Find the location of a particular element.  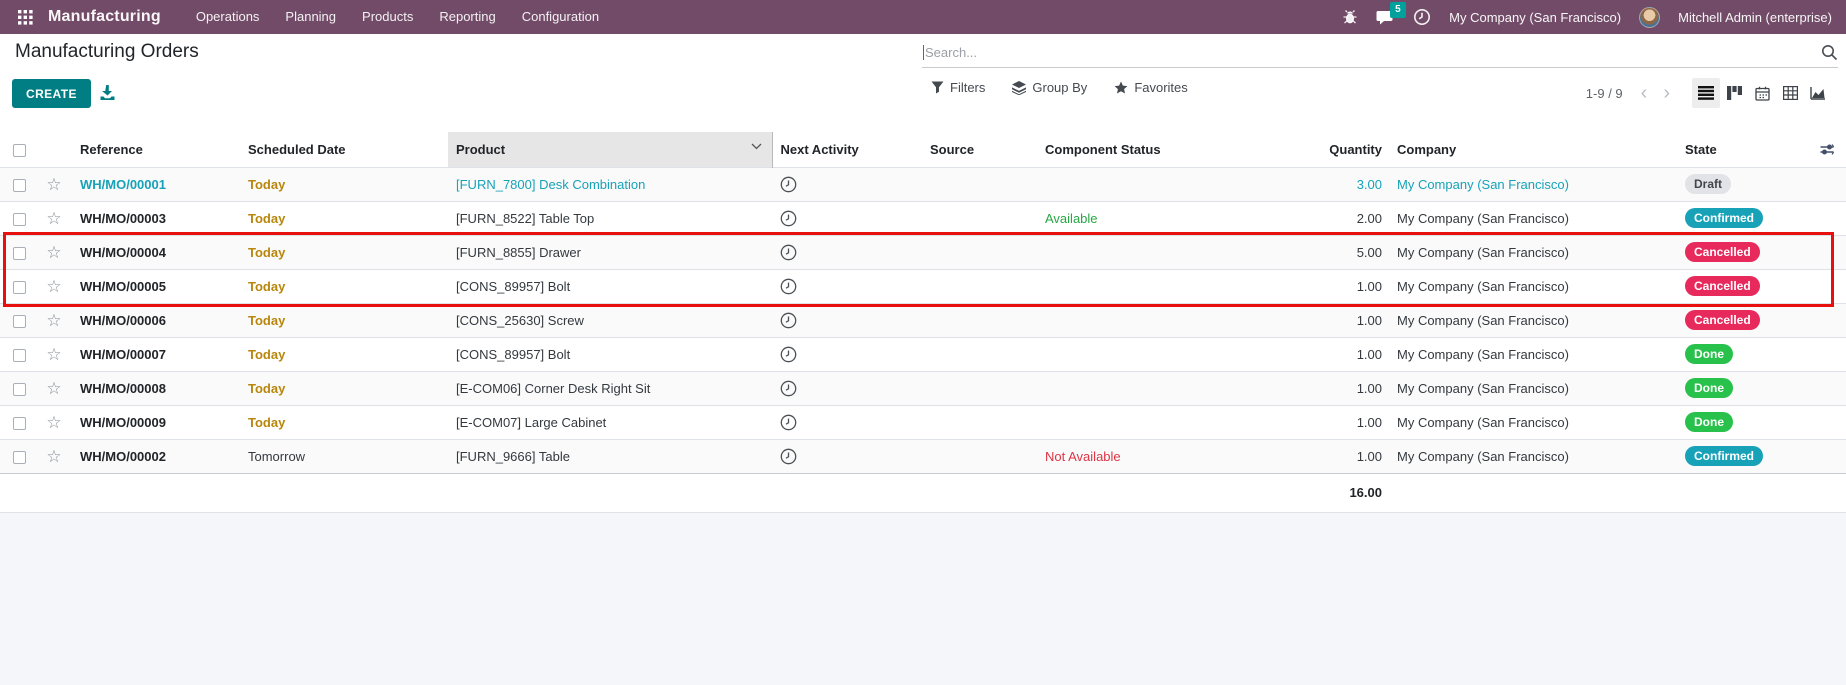

scheduled-date-cell: Tomorrow is located at coordinates (277, 456).